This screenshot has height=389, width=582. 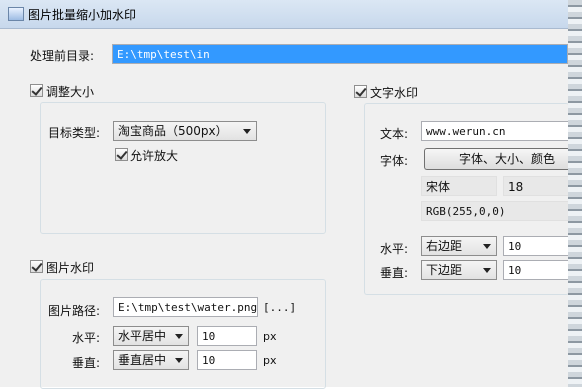 What do you see at coordinates (86, 338) in the screenshot?
I see `image-horizontal-label: 水平:` at bounding box center [86, 338].